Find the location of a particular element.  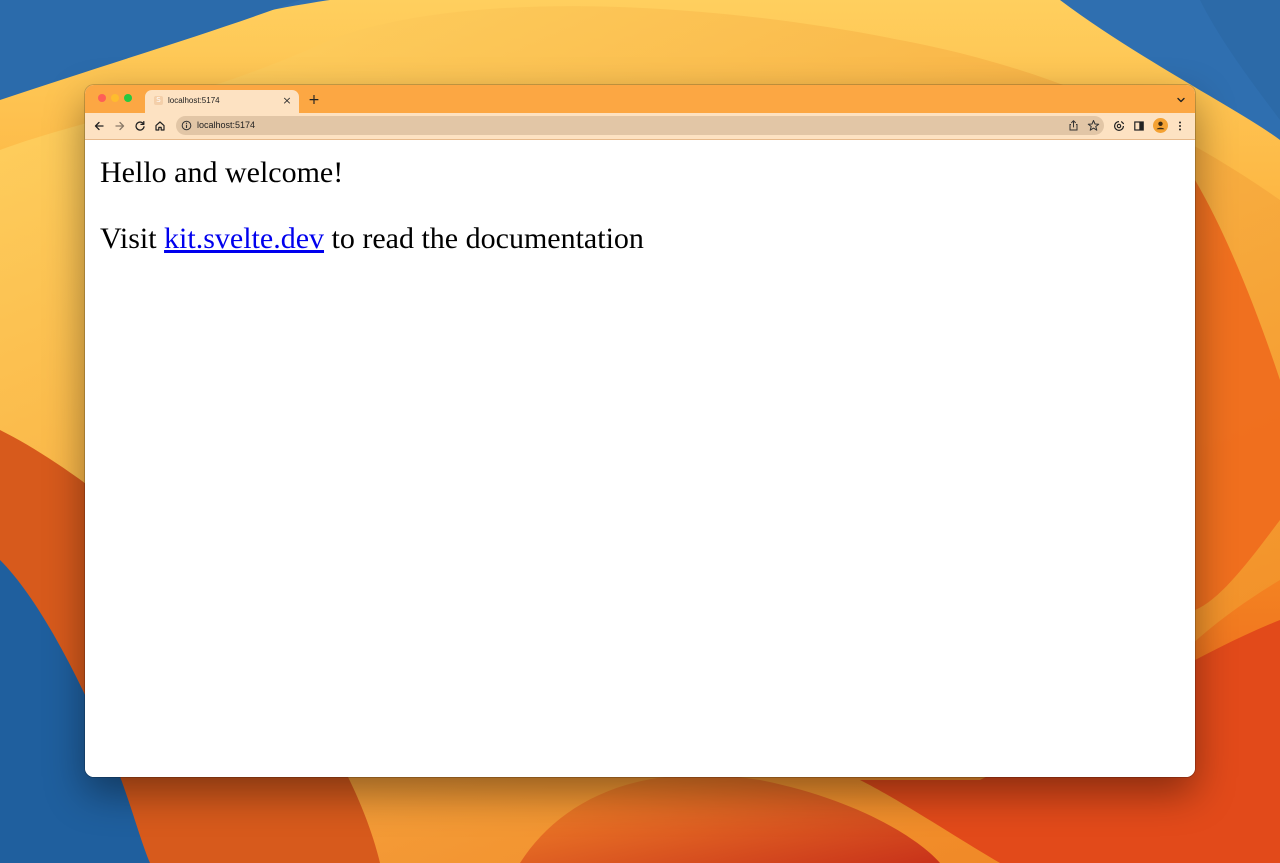

minimize-window-button is located at coordinates (115, 98).